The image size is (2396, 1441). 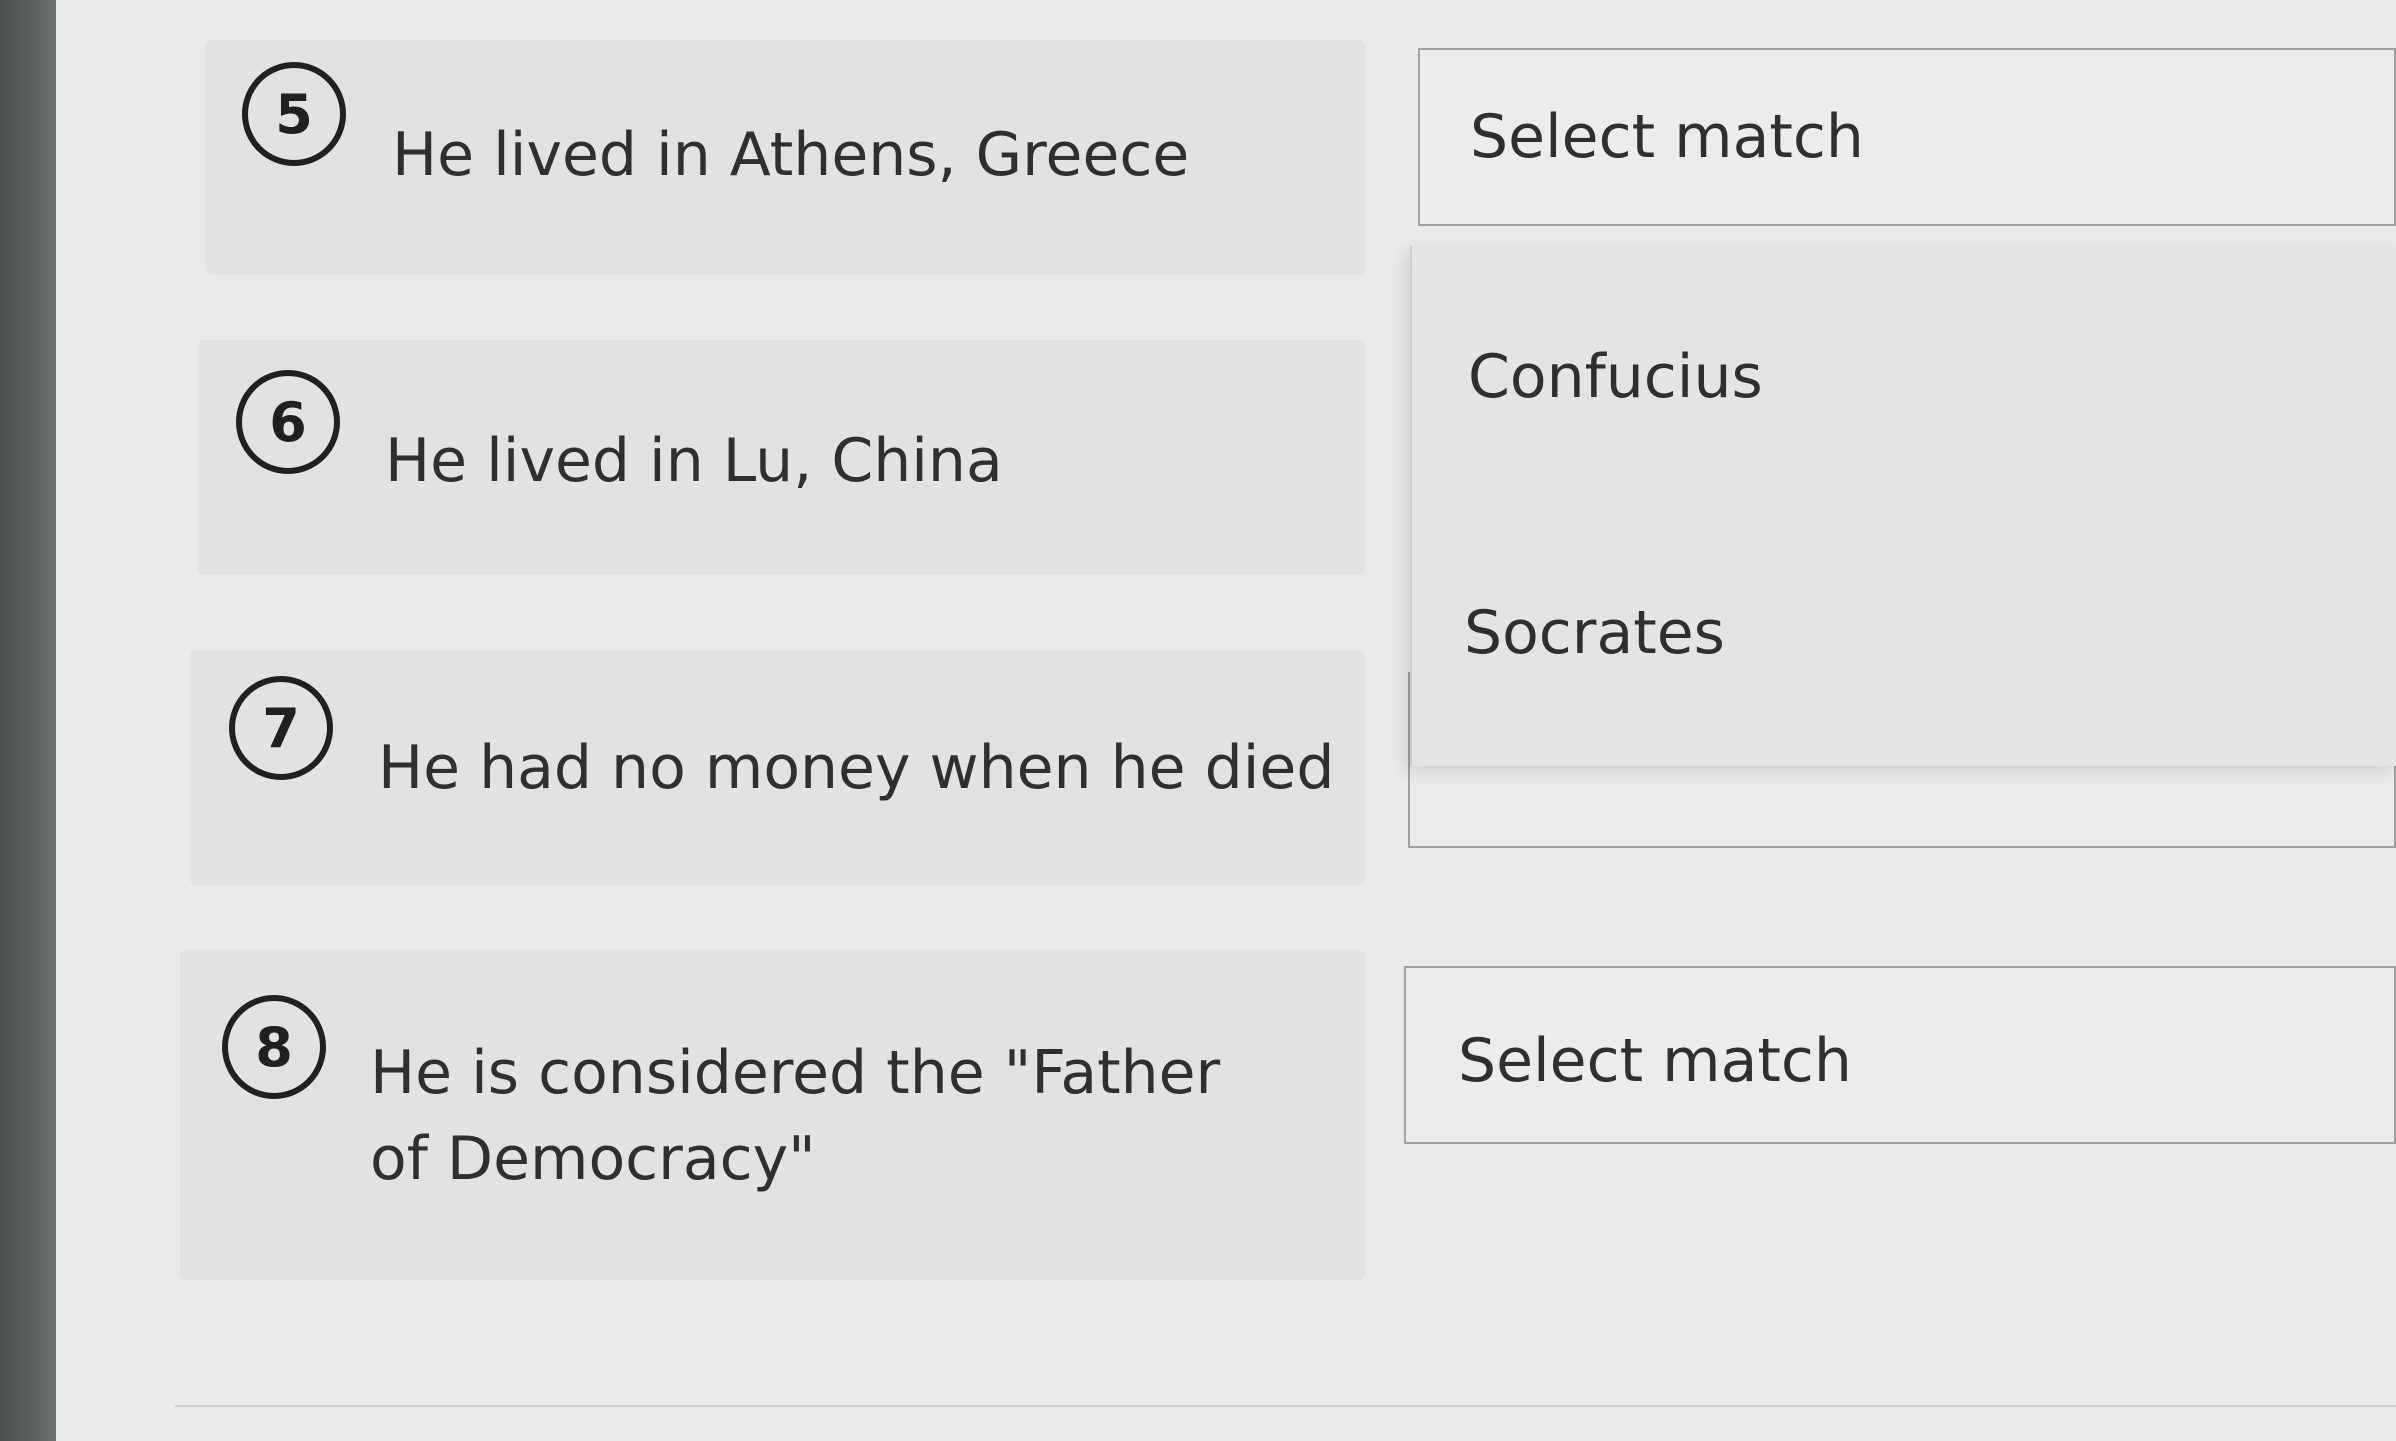 What do you see at coordinates (1285, 1406) in the screenshot?
I see `bottom-divider` at bounding box center [1285, 1406].